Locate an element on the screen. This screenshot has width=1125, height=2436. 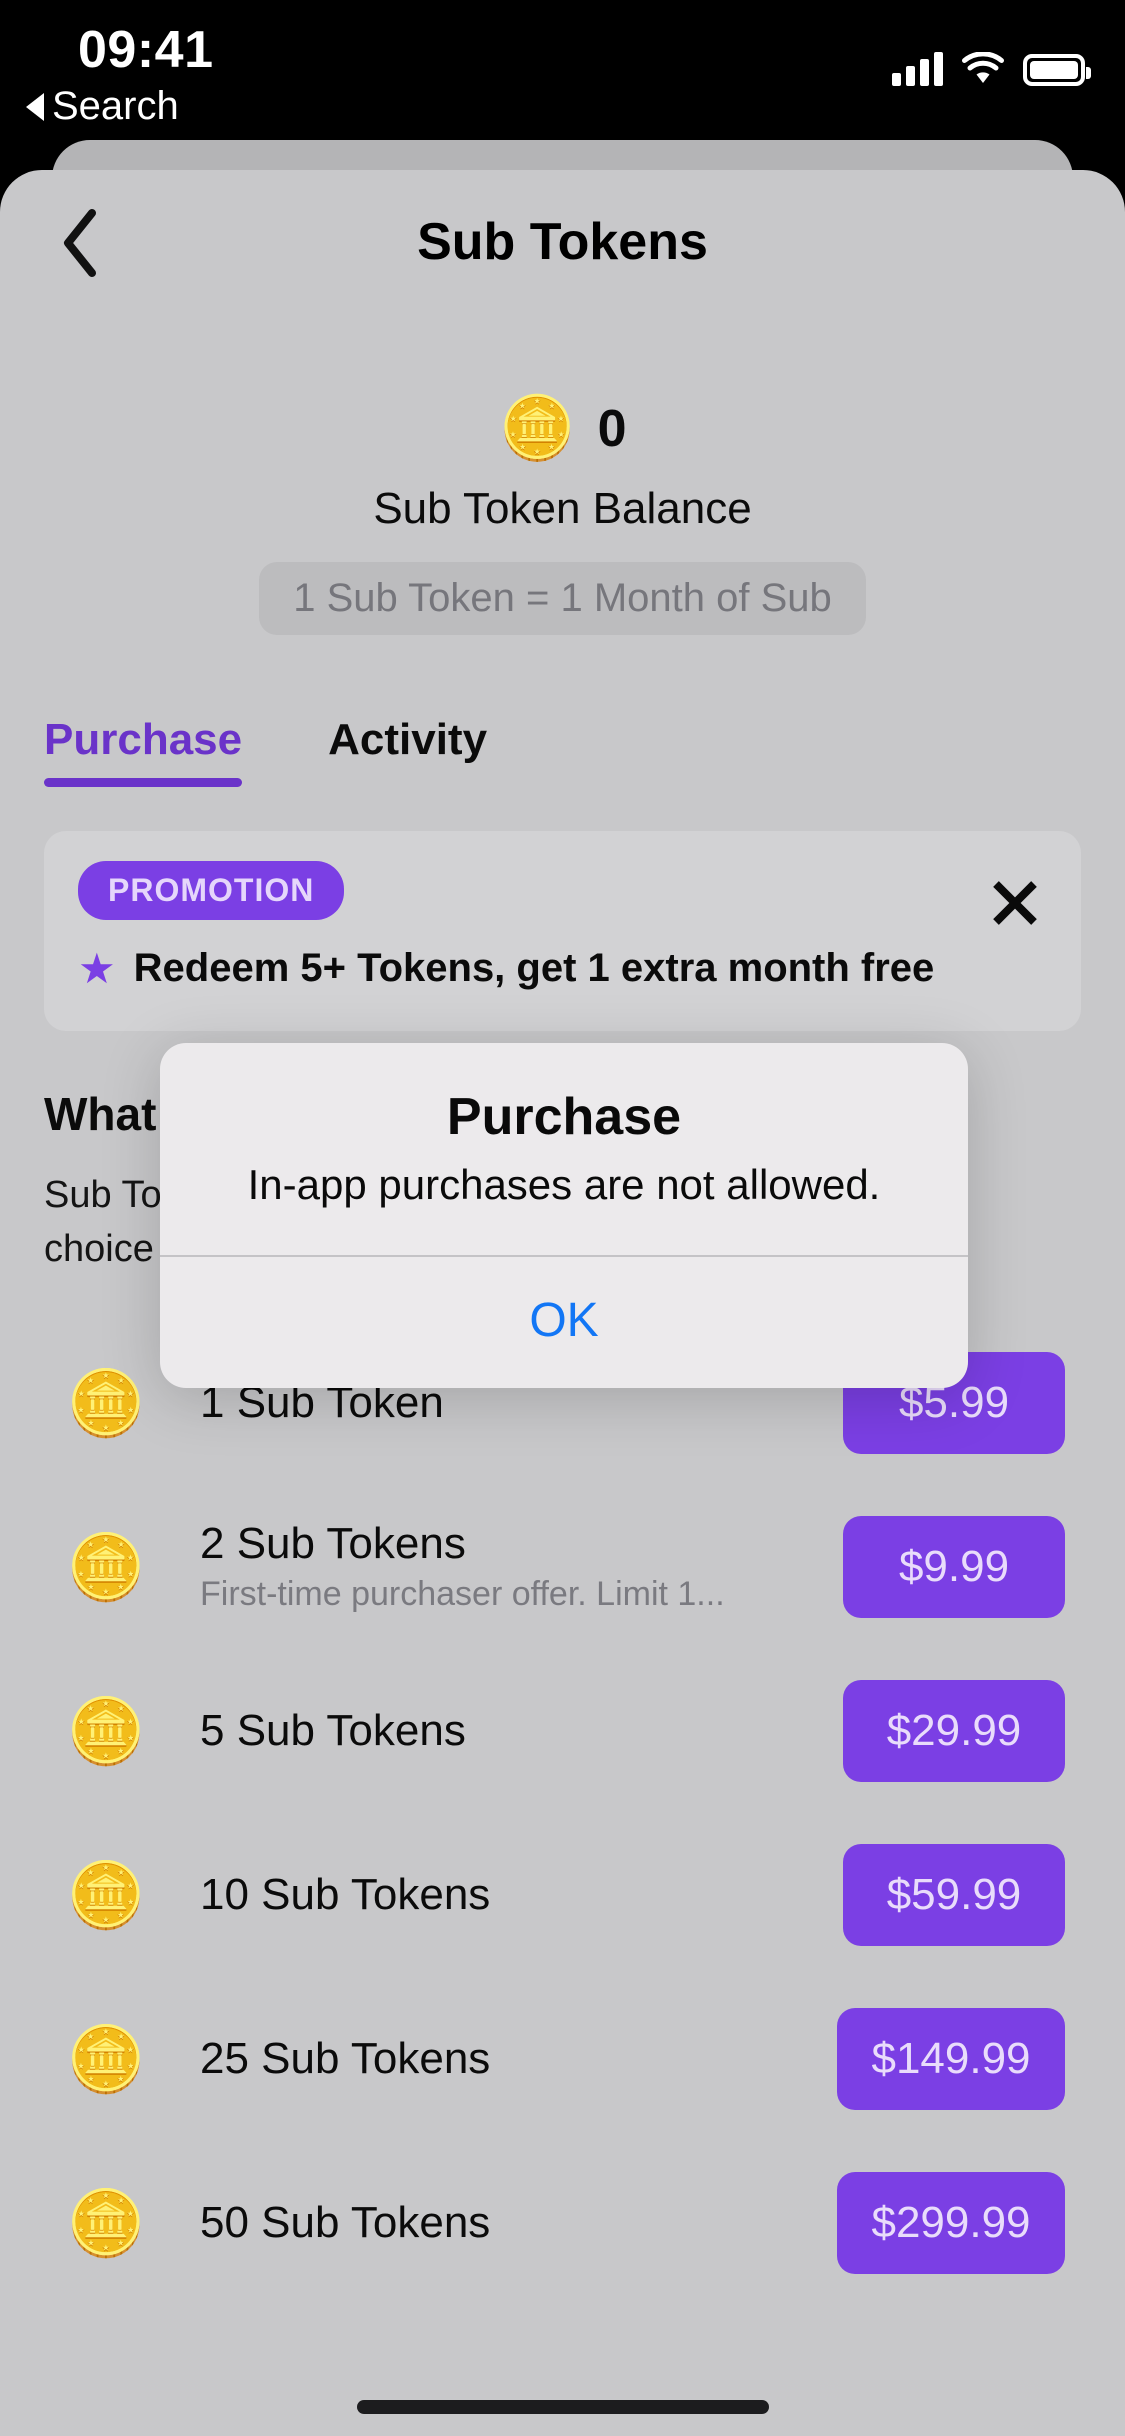
balance-count: 0 is located at coordinates (612, 429).